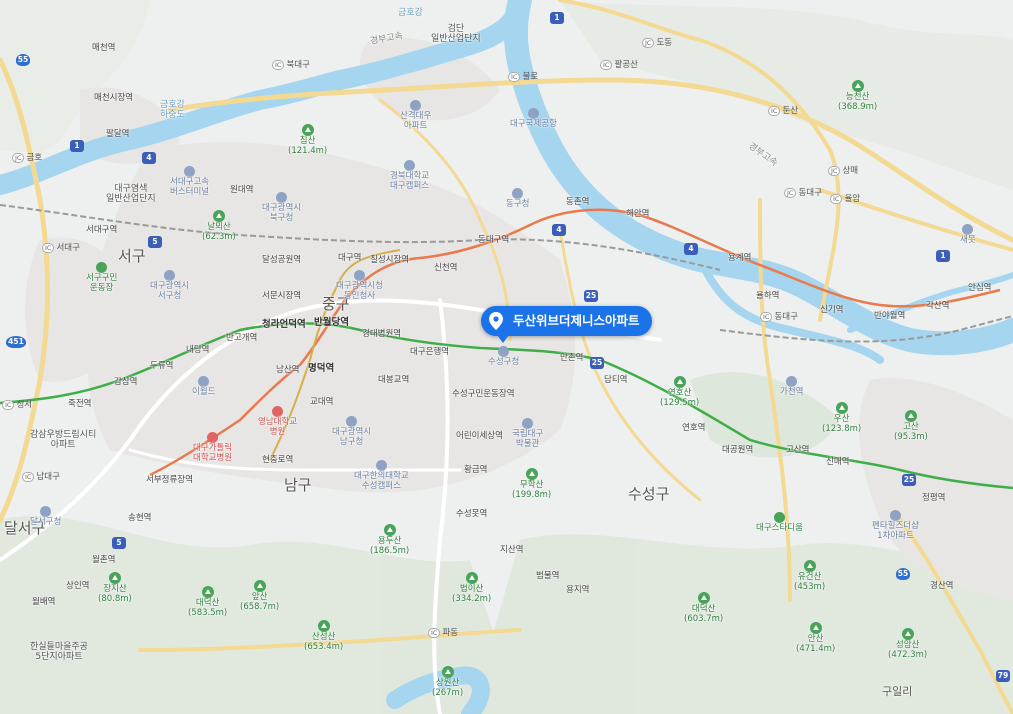 The height and width of the screenshot is (714, 1013). I want to click on poi-donggu-office: 동구청, so click(517, 199).